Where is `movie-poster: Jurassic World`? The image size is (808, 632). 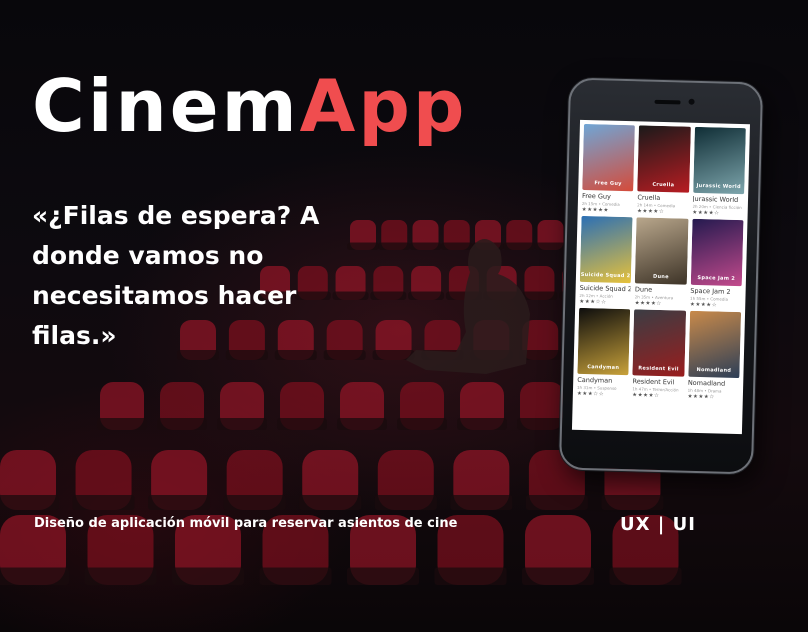 movie-poster: Jurassic World is located at coordinates (719, 160).